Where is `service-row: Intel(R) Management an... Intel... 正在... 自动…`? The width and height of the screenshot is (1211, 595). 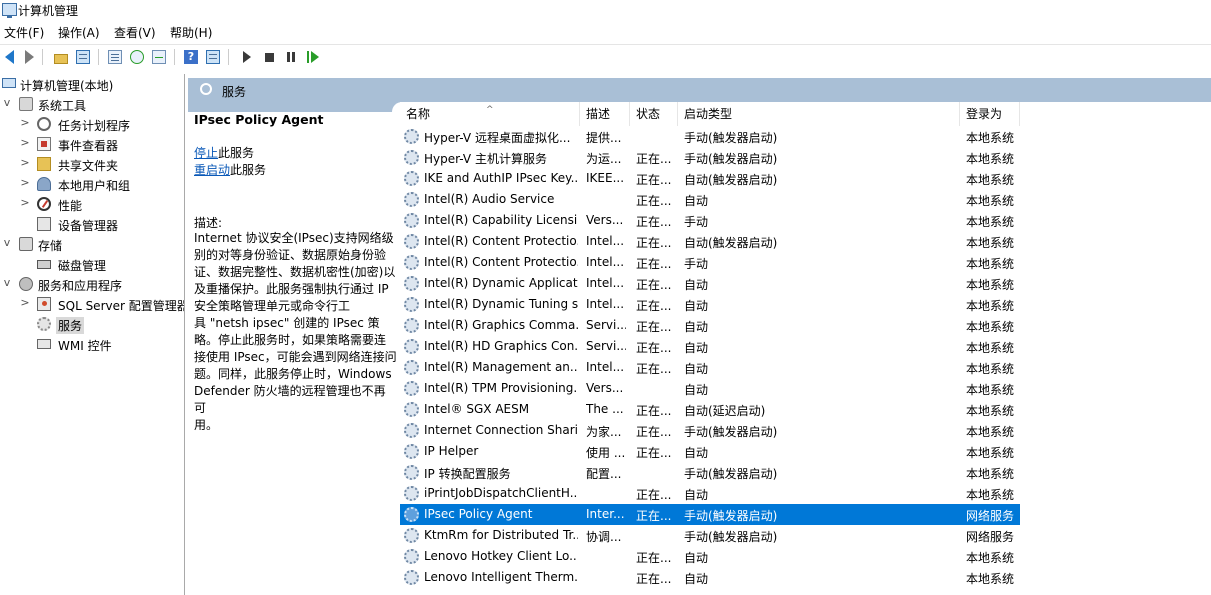
service-row: Intel(R) Management an... Intel... 正在... 自动… is located at coordinates (710, 367).